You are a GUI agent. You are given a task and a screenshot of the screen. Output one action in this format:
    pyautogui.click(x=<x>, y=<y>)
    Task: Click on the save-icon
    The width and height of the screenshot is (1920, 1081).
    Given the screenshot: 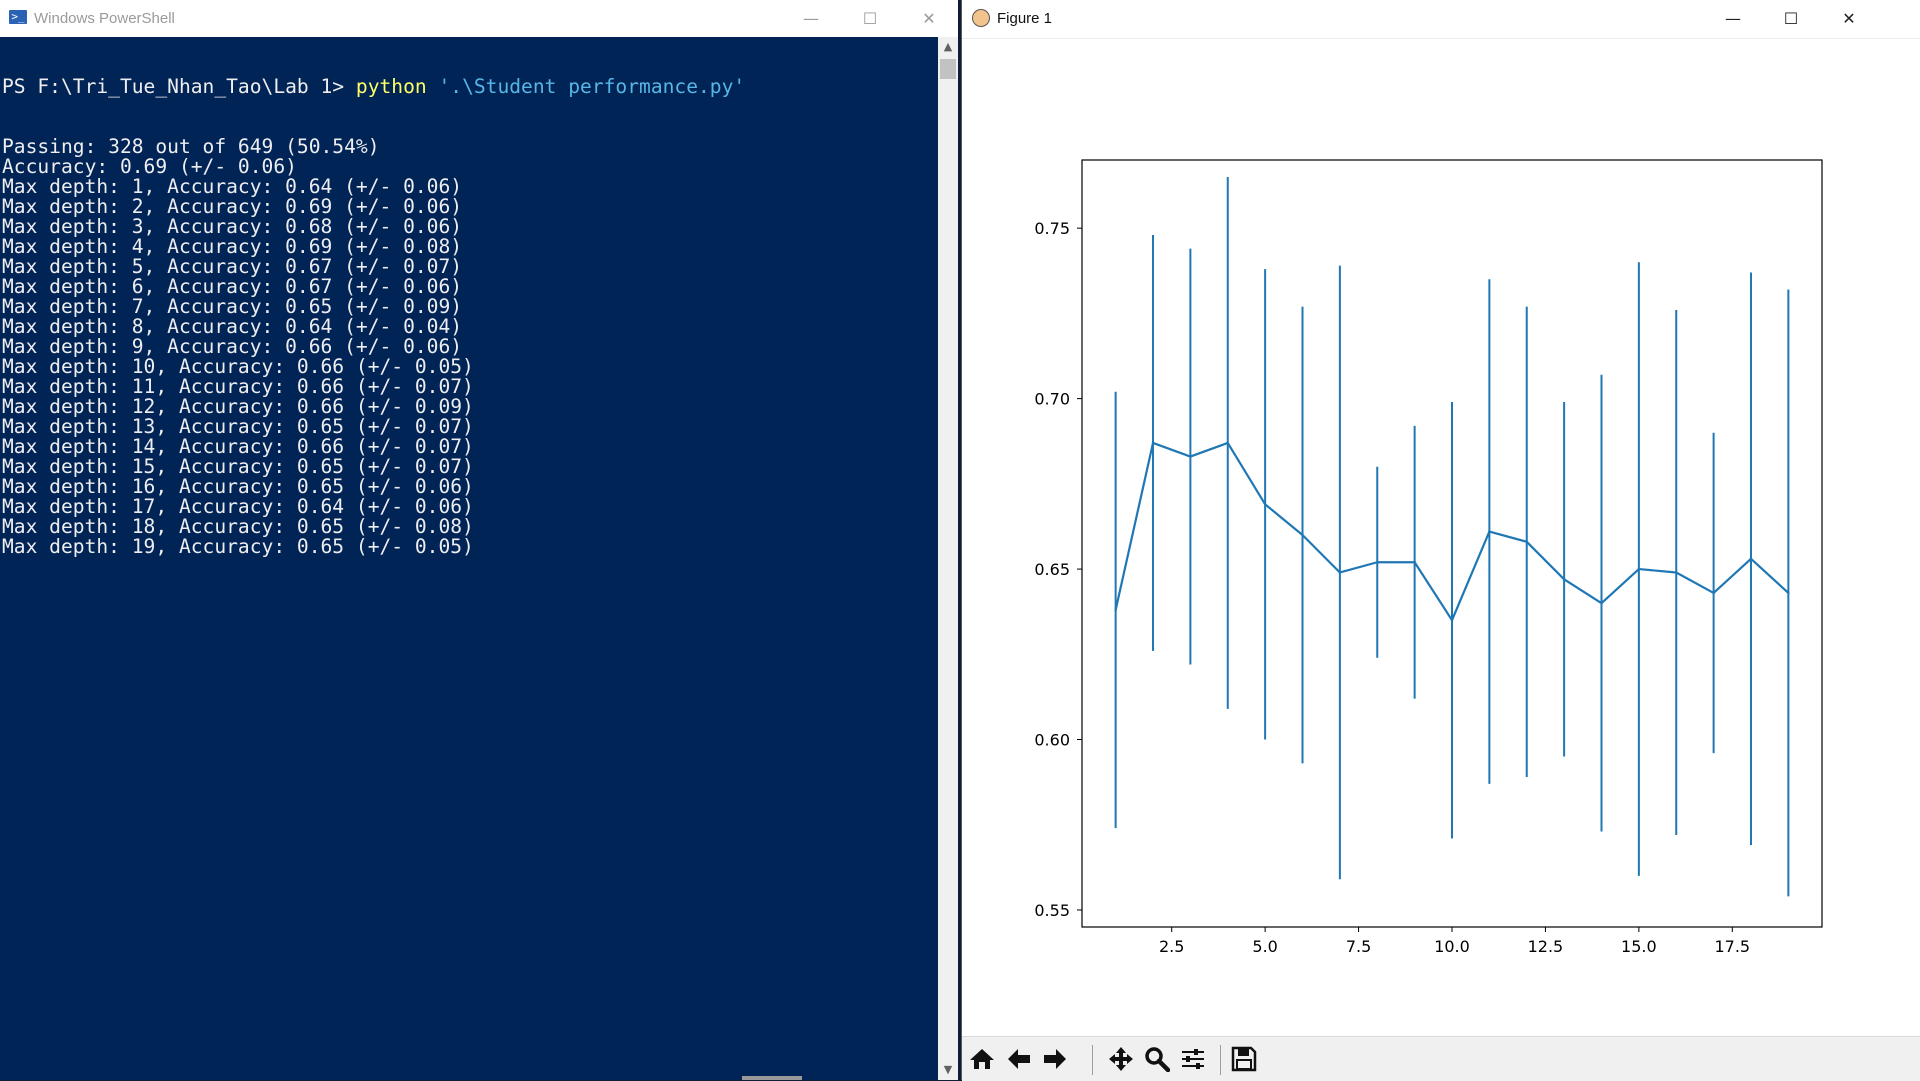 What is the action you would take?
    pyautogui.click(x=1244, y=1059)
    